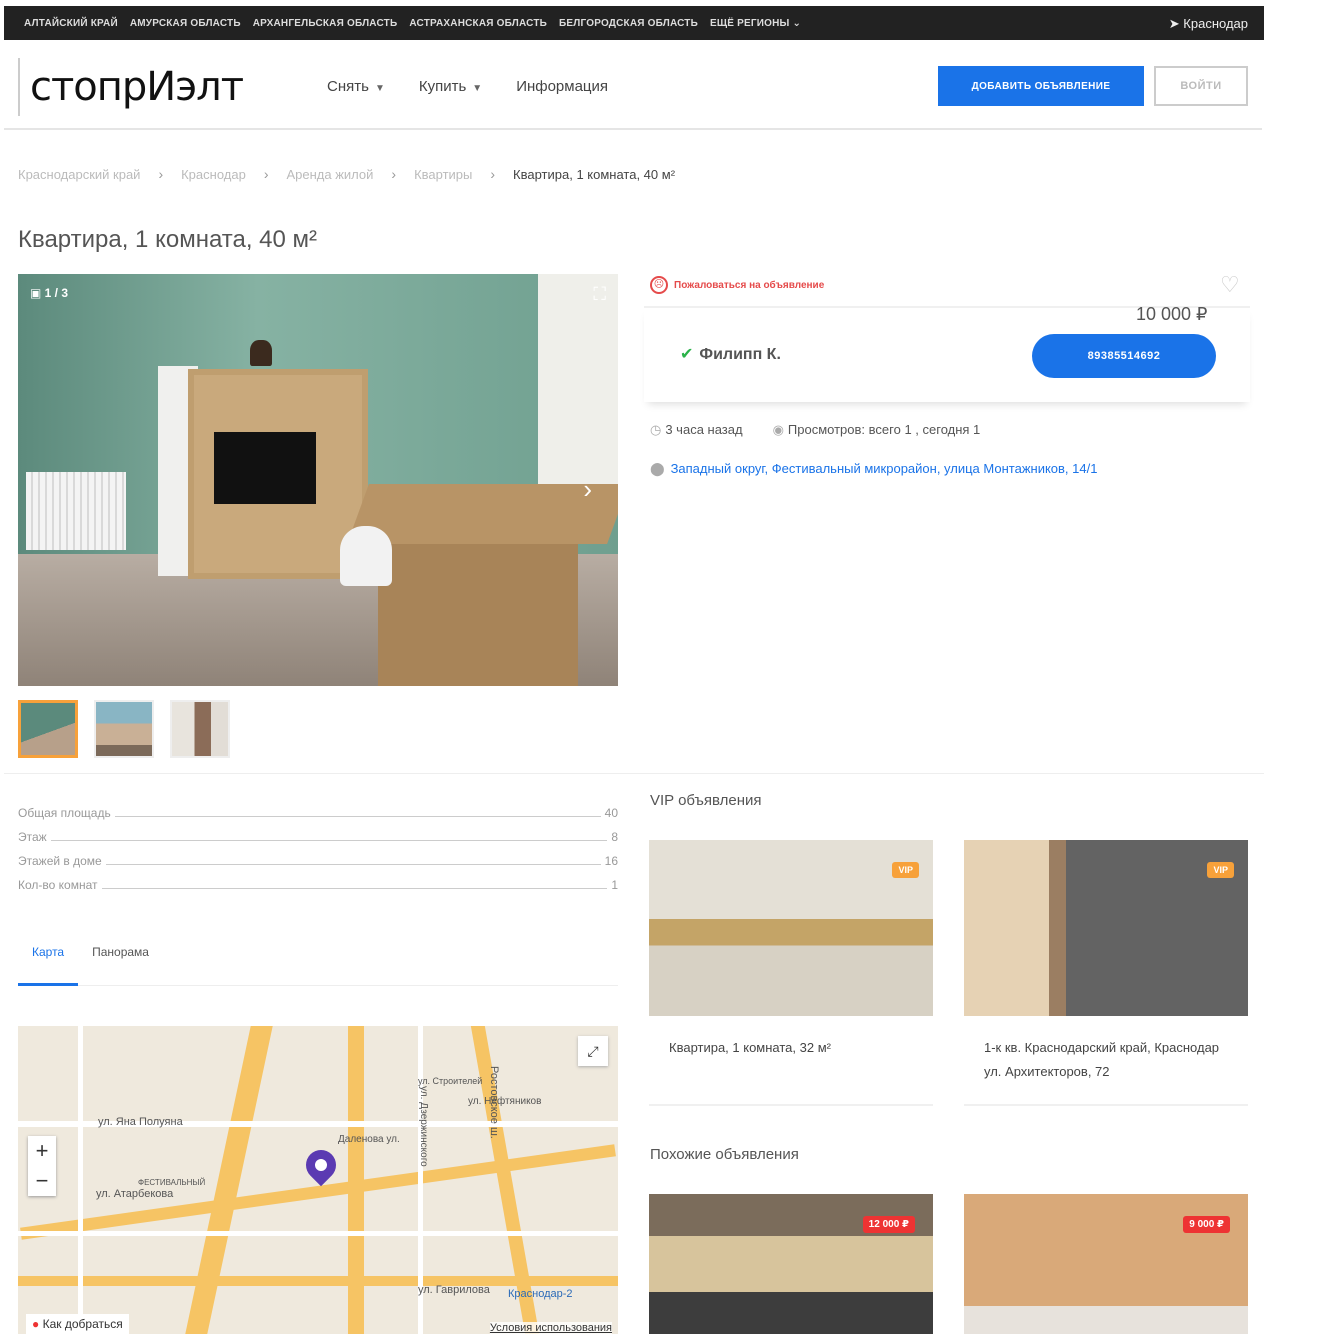 The width and height of the screenshot is (1334, 1334). What do you see at coordinates (505, 1101) in the screenshot?
I see `map-label: ул. Нефтяников` at bounding box center [505, 1101].